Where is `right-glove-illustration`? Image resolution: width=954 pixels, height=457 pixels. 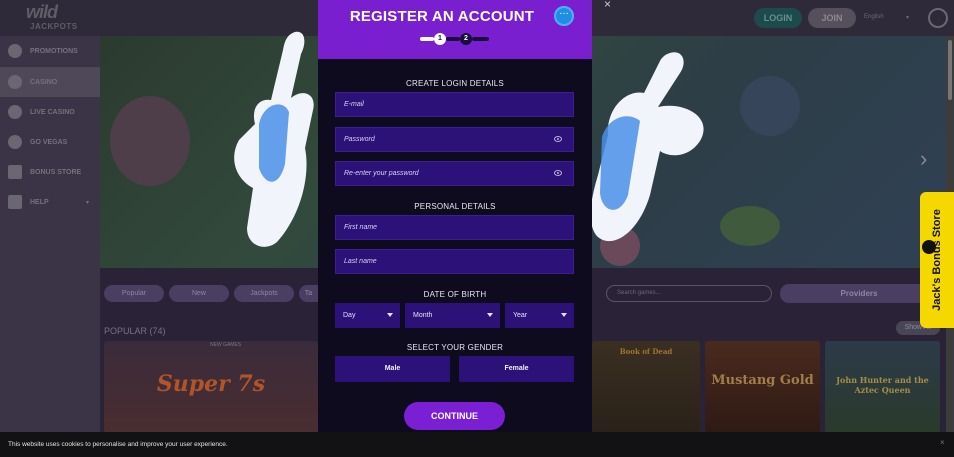 right-glove-illustration is located at coordinates (647, 147).